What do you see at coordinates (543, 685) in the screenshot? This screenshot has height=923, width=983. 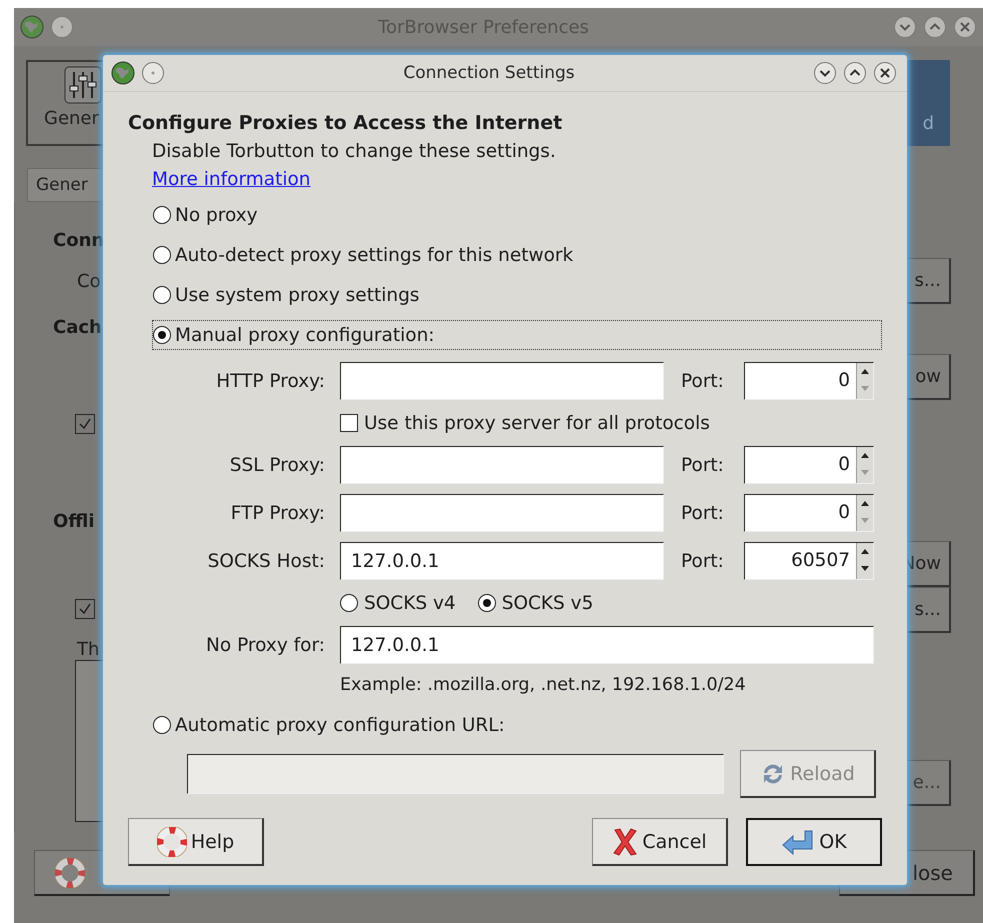 I see `example-text: Example: .mozilla.org, .net.nz, 192.168.1.0/24` at bounding box center [543, 685].